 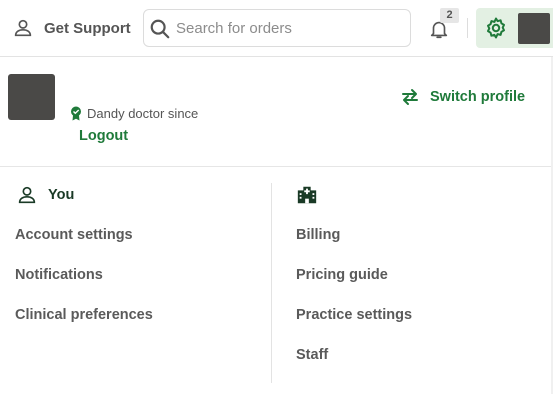 What do you see at coordinates (74, 235) in the screenshot?
I see `menu-item-account-settings: Account settings` at bounding box center [74, 235].